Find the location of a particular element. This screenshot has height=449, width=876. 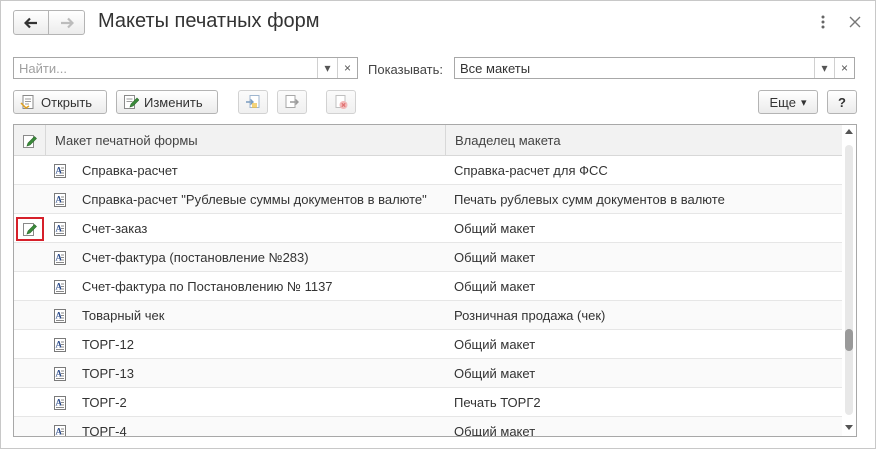

template-name-cell: A Товарный чек is located at coordinates (246, 315).